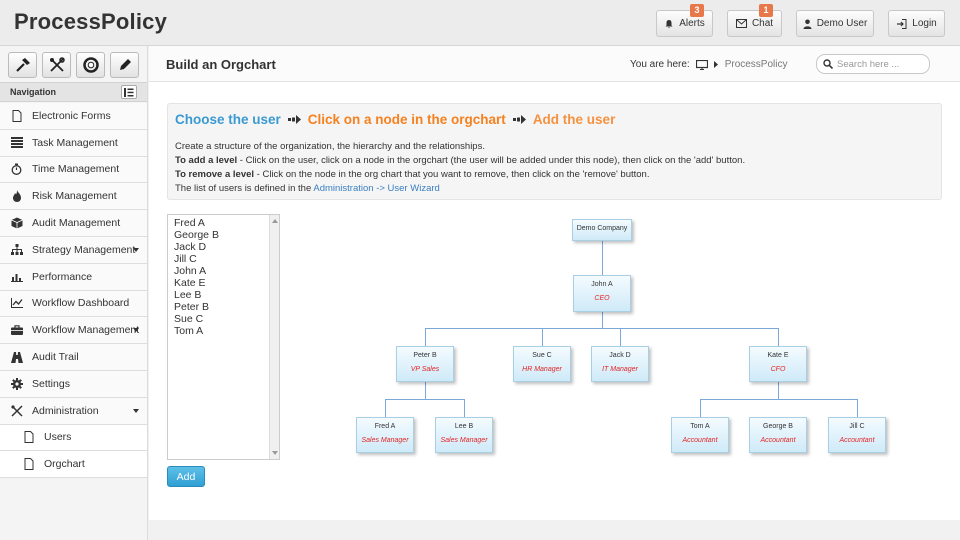  What do you see at coordinates (73, 170) in the screenshot?
I see `sidebar-item-time-management: Time Management` at bounding box center [73, 170].